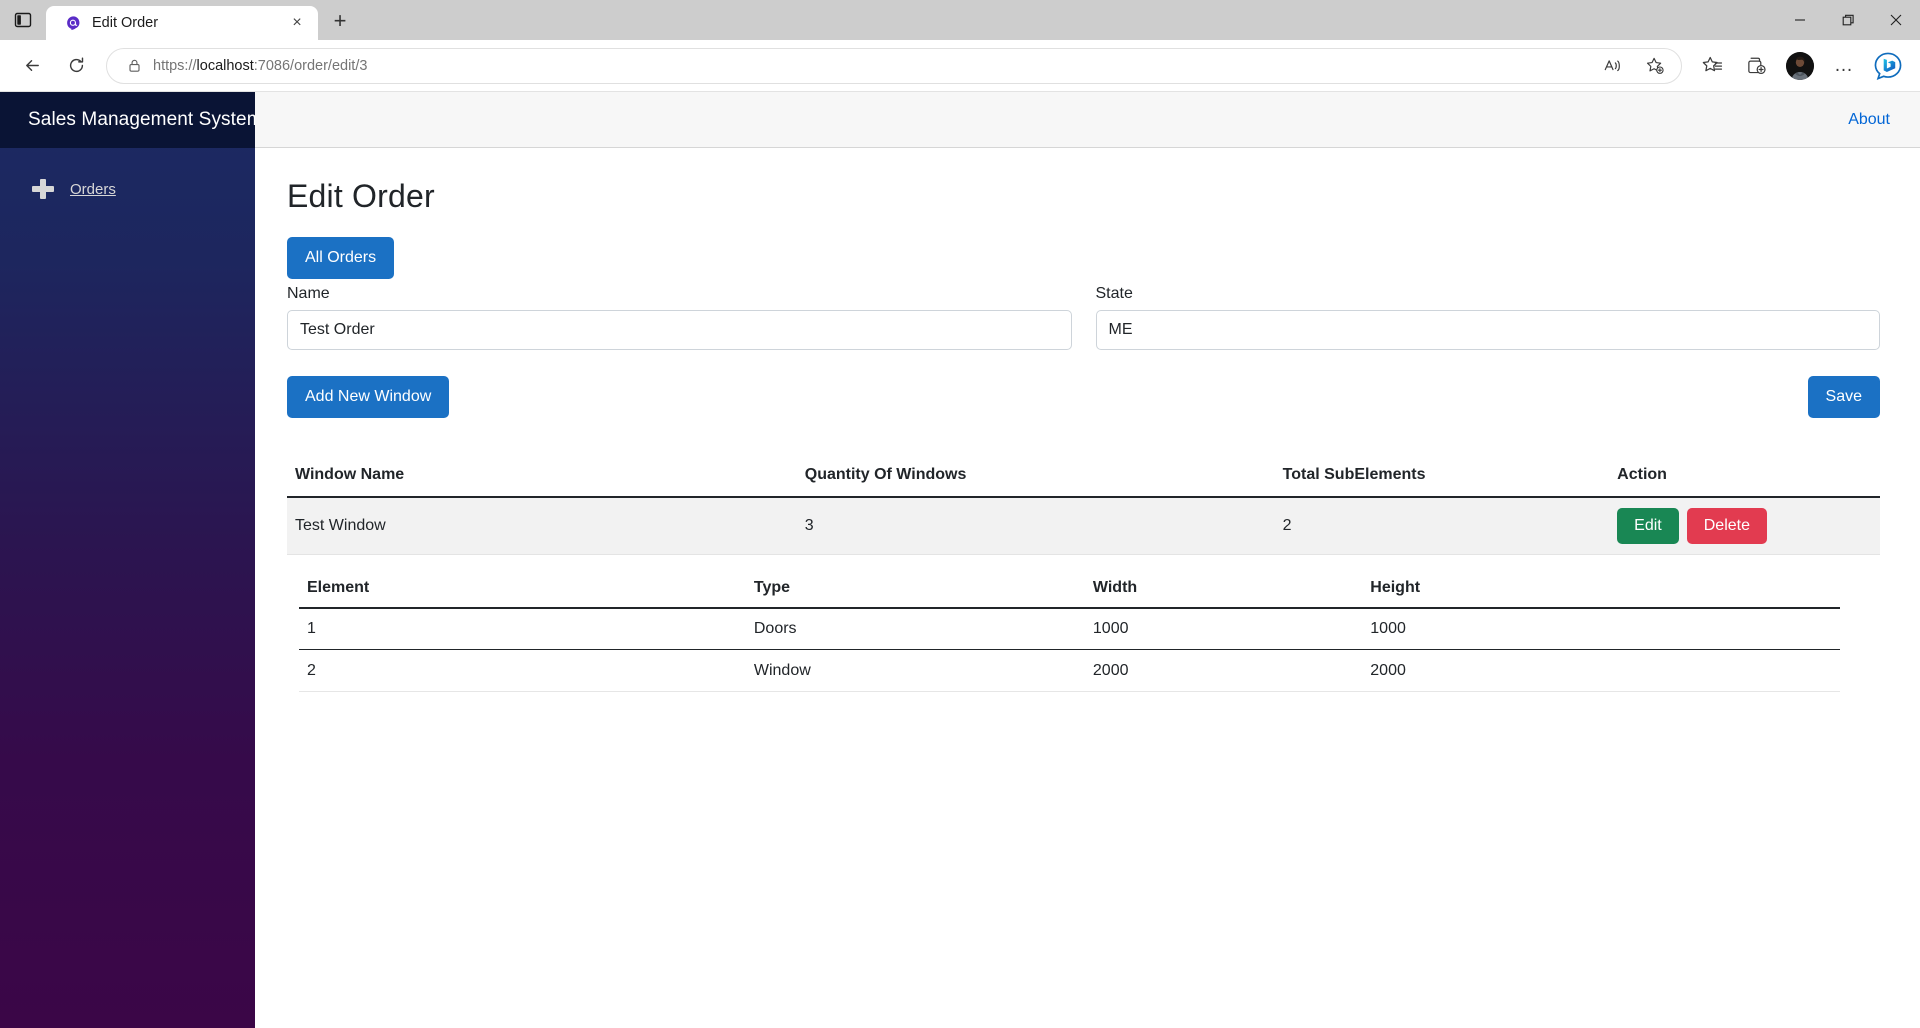 The image size is (1920, 1028). I want to click on table-row: 2 Window 2000 2000, so click(1069, 670).